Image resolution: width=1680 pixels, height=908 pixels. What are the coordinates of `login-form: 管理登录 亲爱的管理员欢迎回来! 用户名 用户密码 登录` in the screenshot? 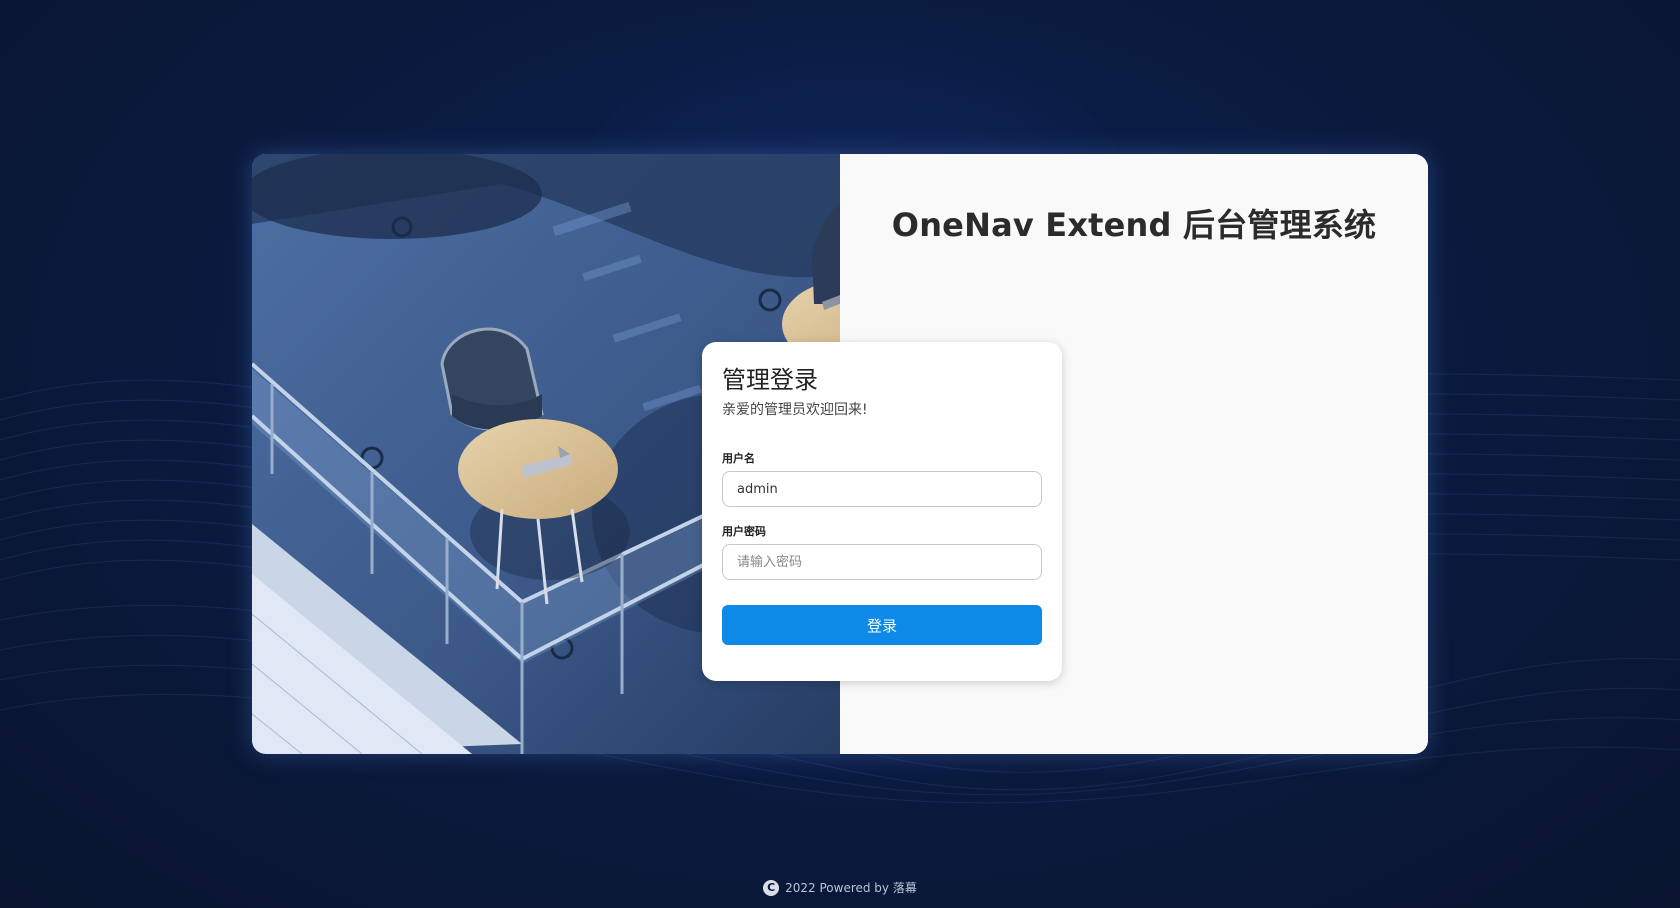 It's located at (882, 511).